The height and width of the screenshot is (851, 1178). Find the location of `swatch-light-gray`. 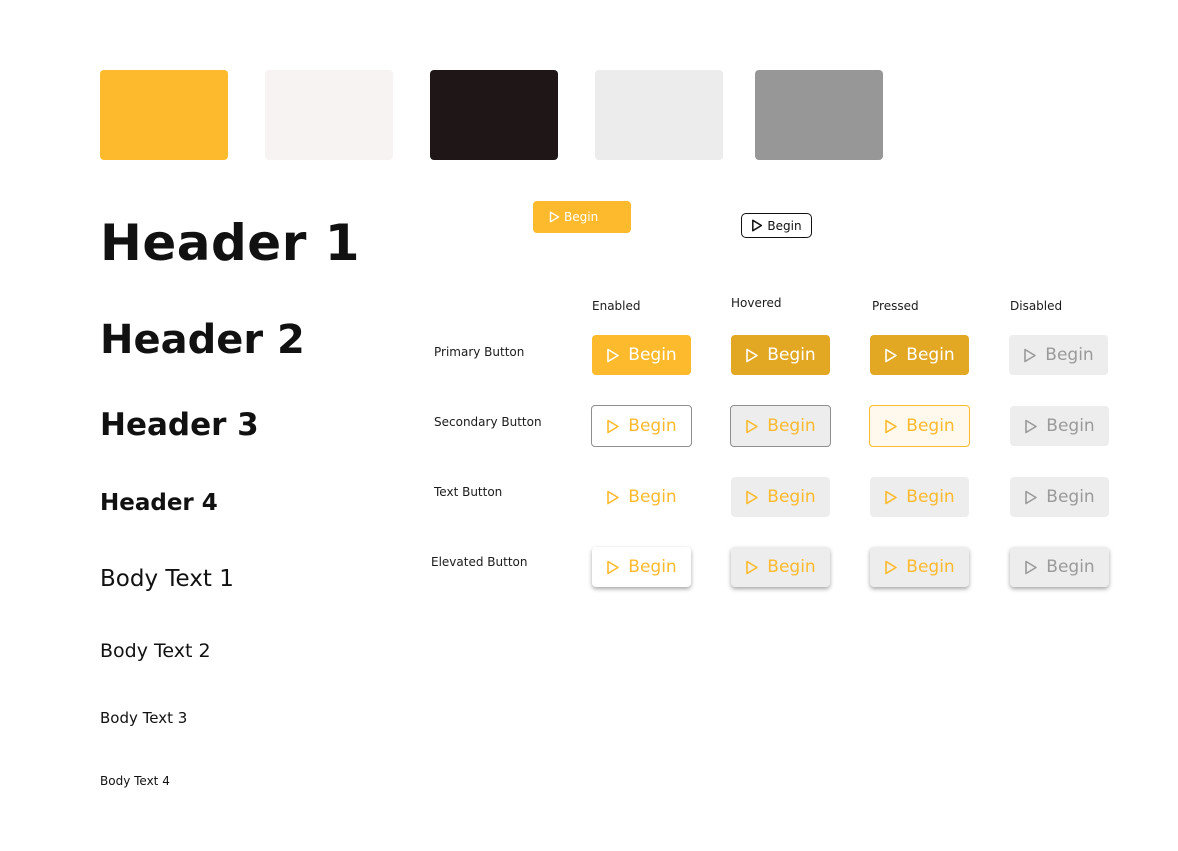

swatch-light-gray is located at coordinates (659, 115).